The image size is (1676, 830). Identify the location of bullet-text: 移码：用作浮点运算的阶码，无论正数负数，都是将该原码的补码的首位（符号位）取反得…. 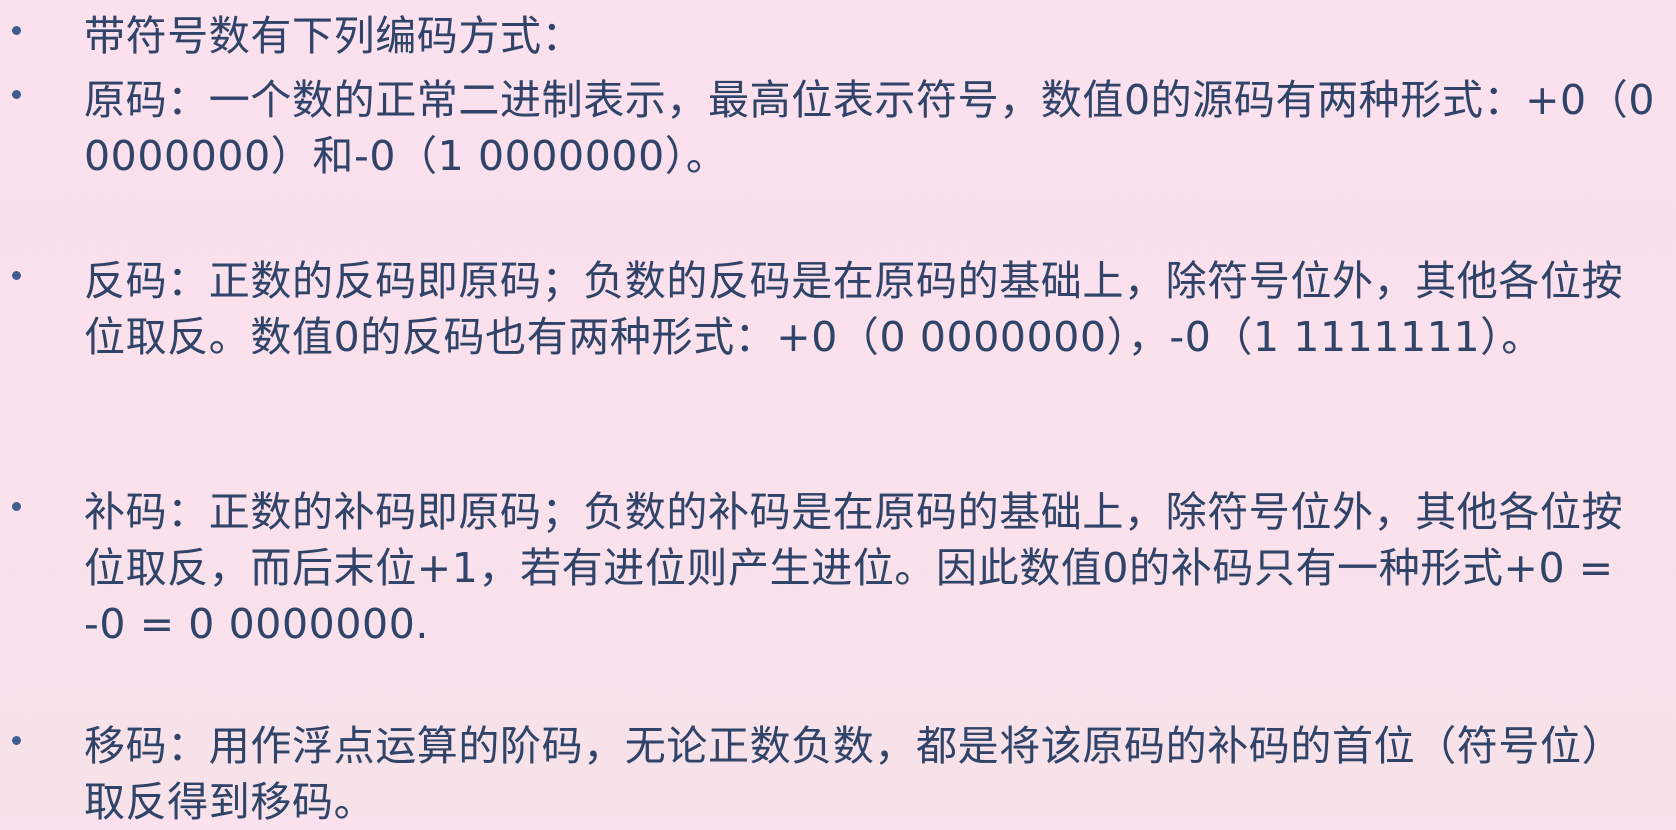
(854, 774).